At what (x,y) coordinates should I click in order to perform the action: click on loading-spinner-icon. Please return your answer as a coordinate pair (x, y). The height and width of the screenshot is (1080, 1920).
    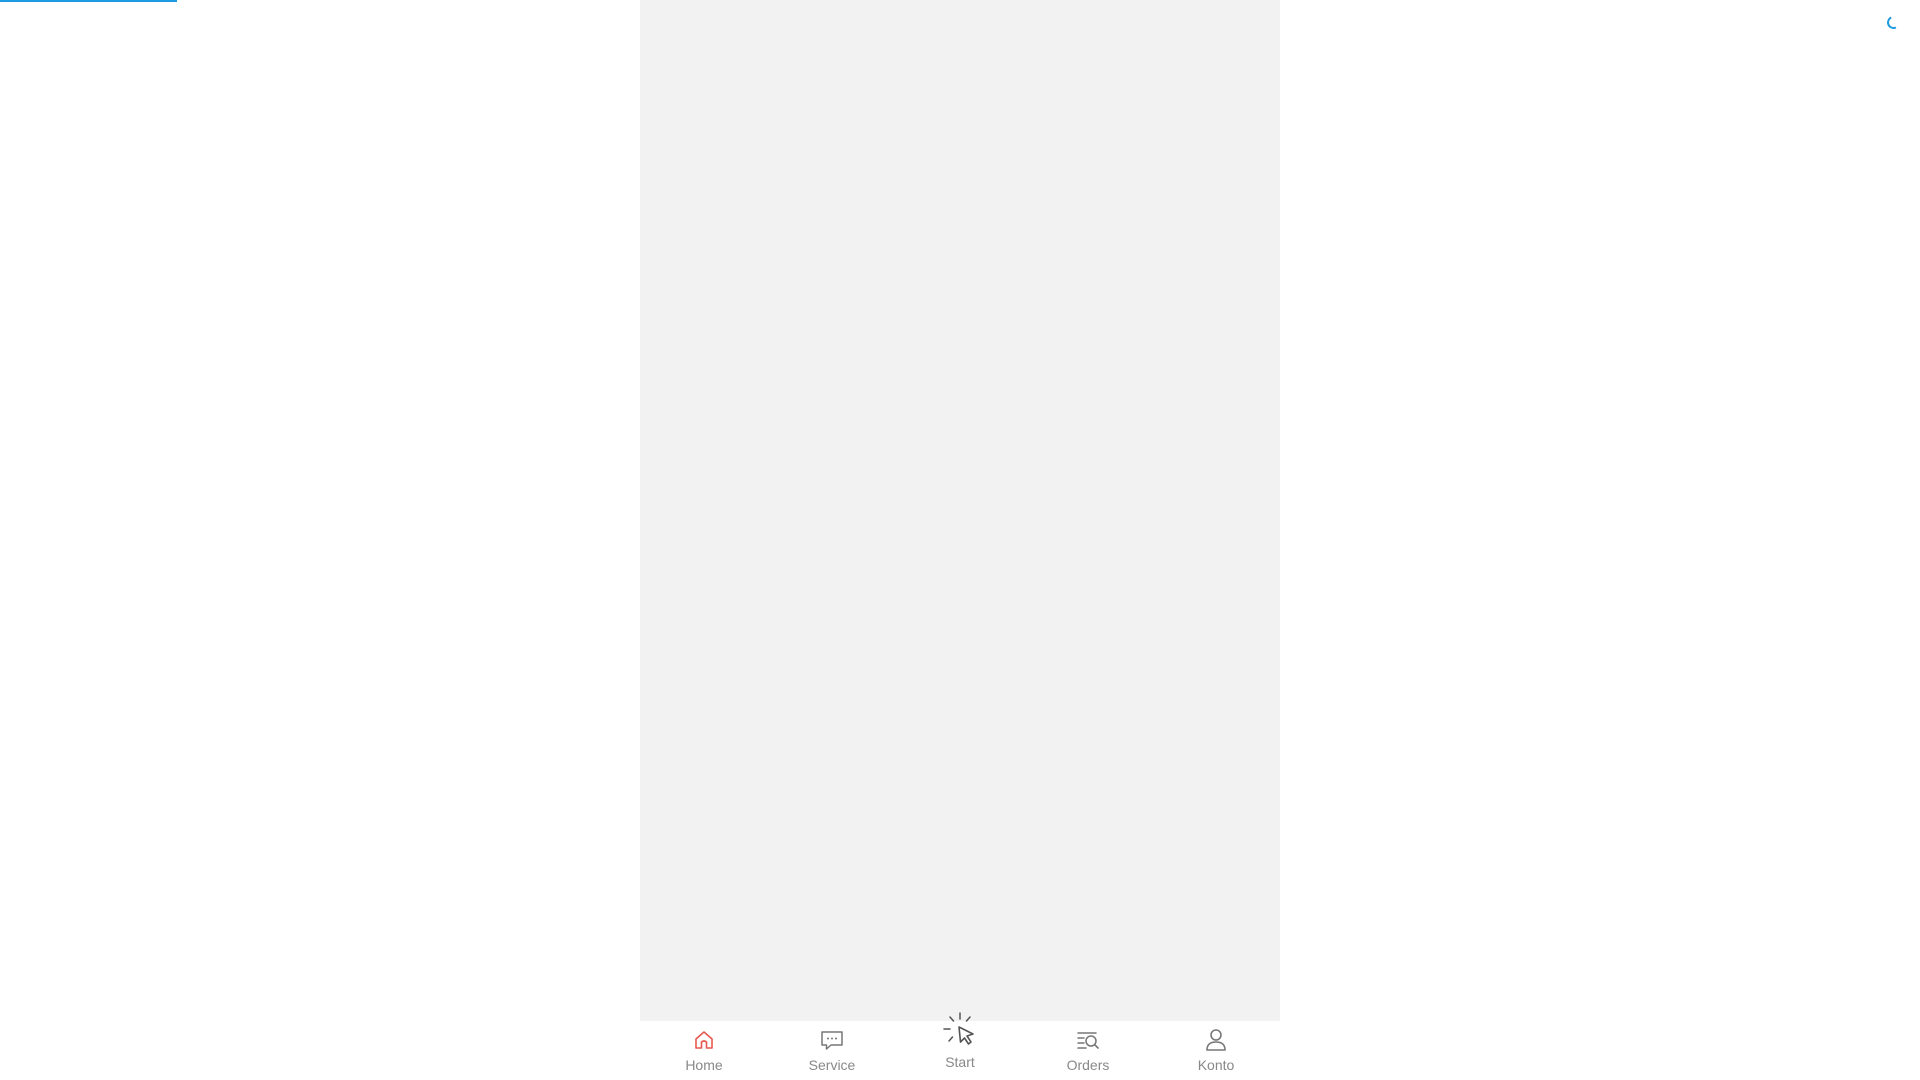
    Looking at the image, I should click on (1893, 22).